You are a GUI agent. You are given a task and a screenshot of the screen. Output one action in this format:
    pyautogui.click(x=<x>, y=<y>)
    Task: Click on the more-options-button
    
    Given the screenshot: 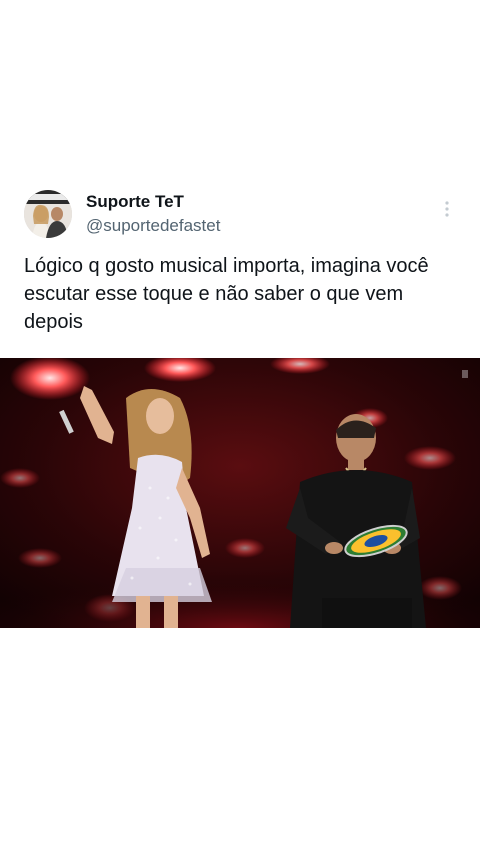 What is the action you would take?
    pyautogui.click(x=447, y=209)
    